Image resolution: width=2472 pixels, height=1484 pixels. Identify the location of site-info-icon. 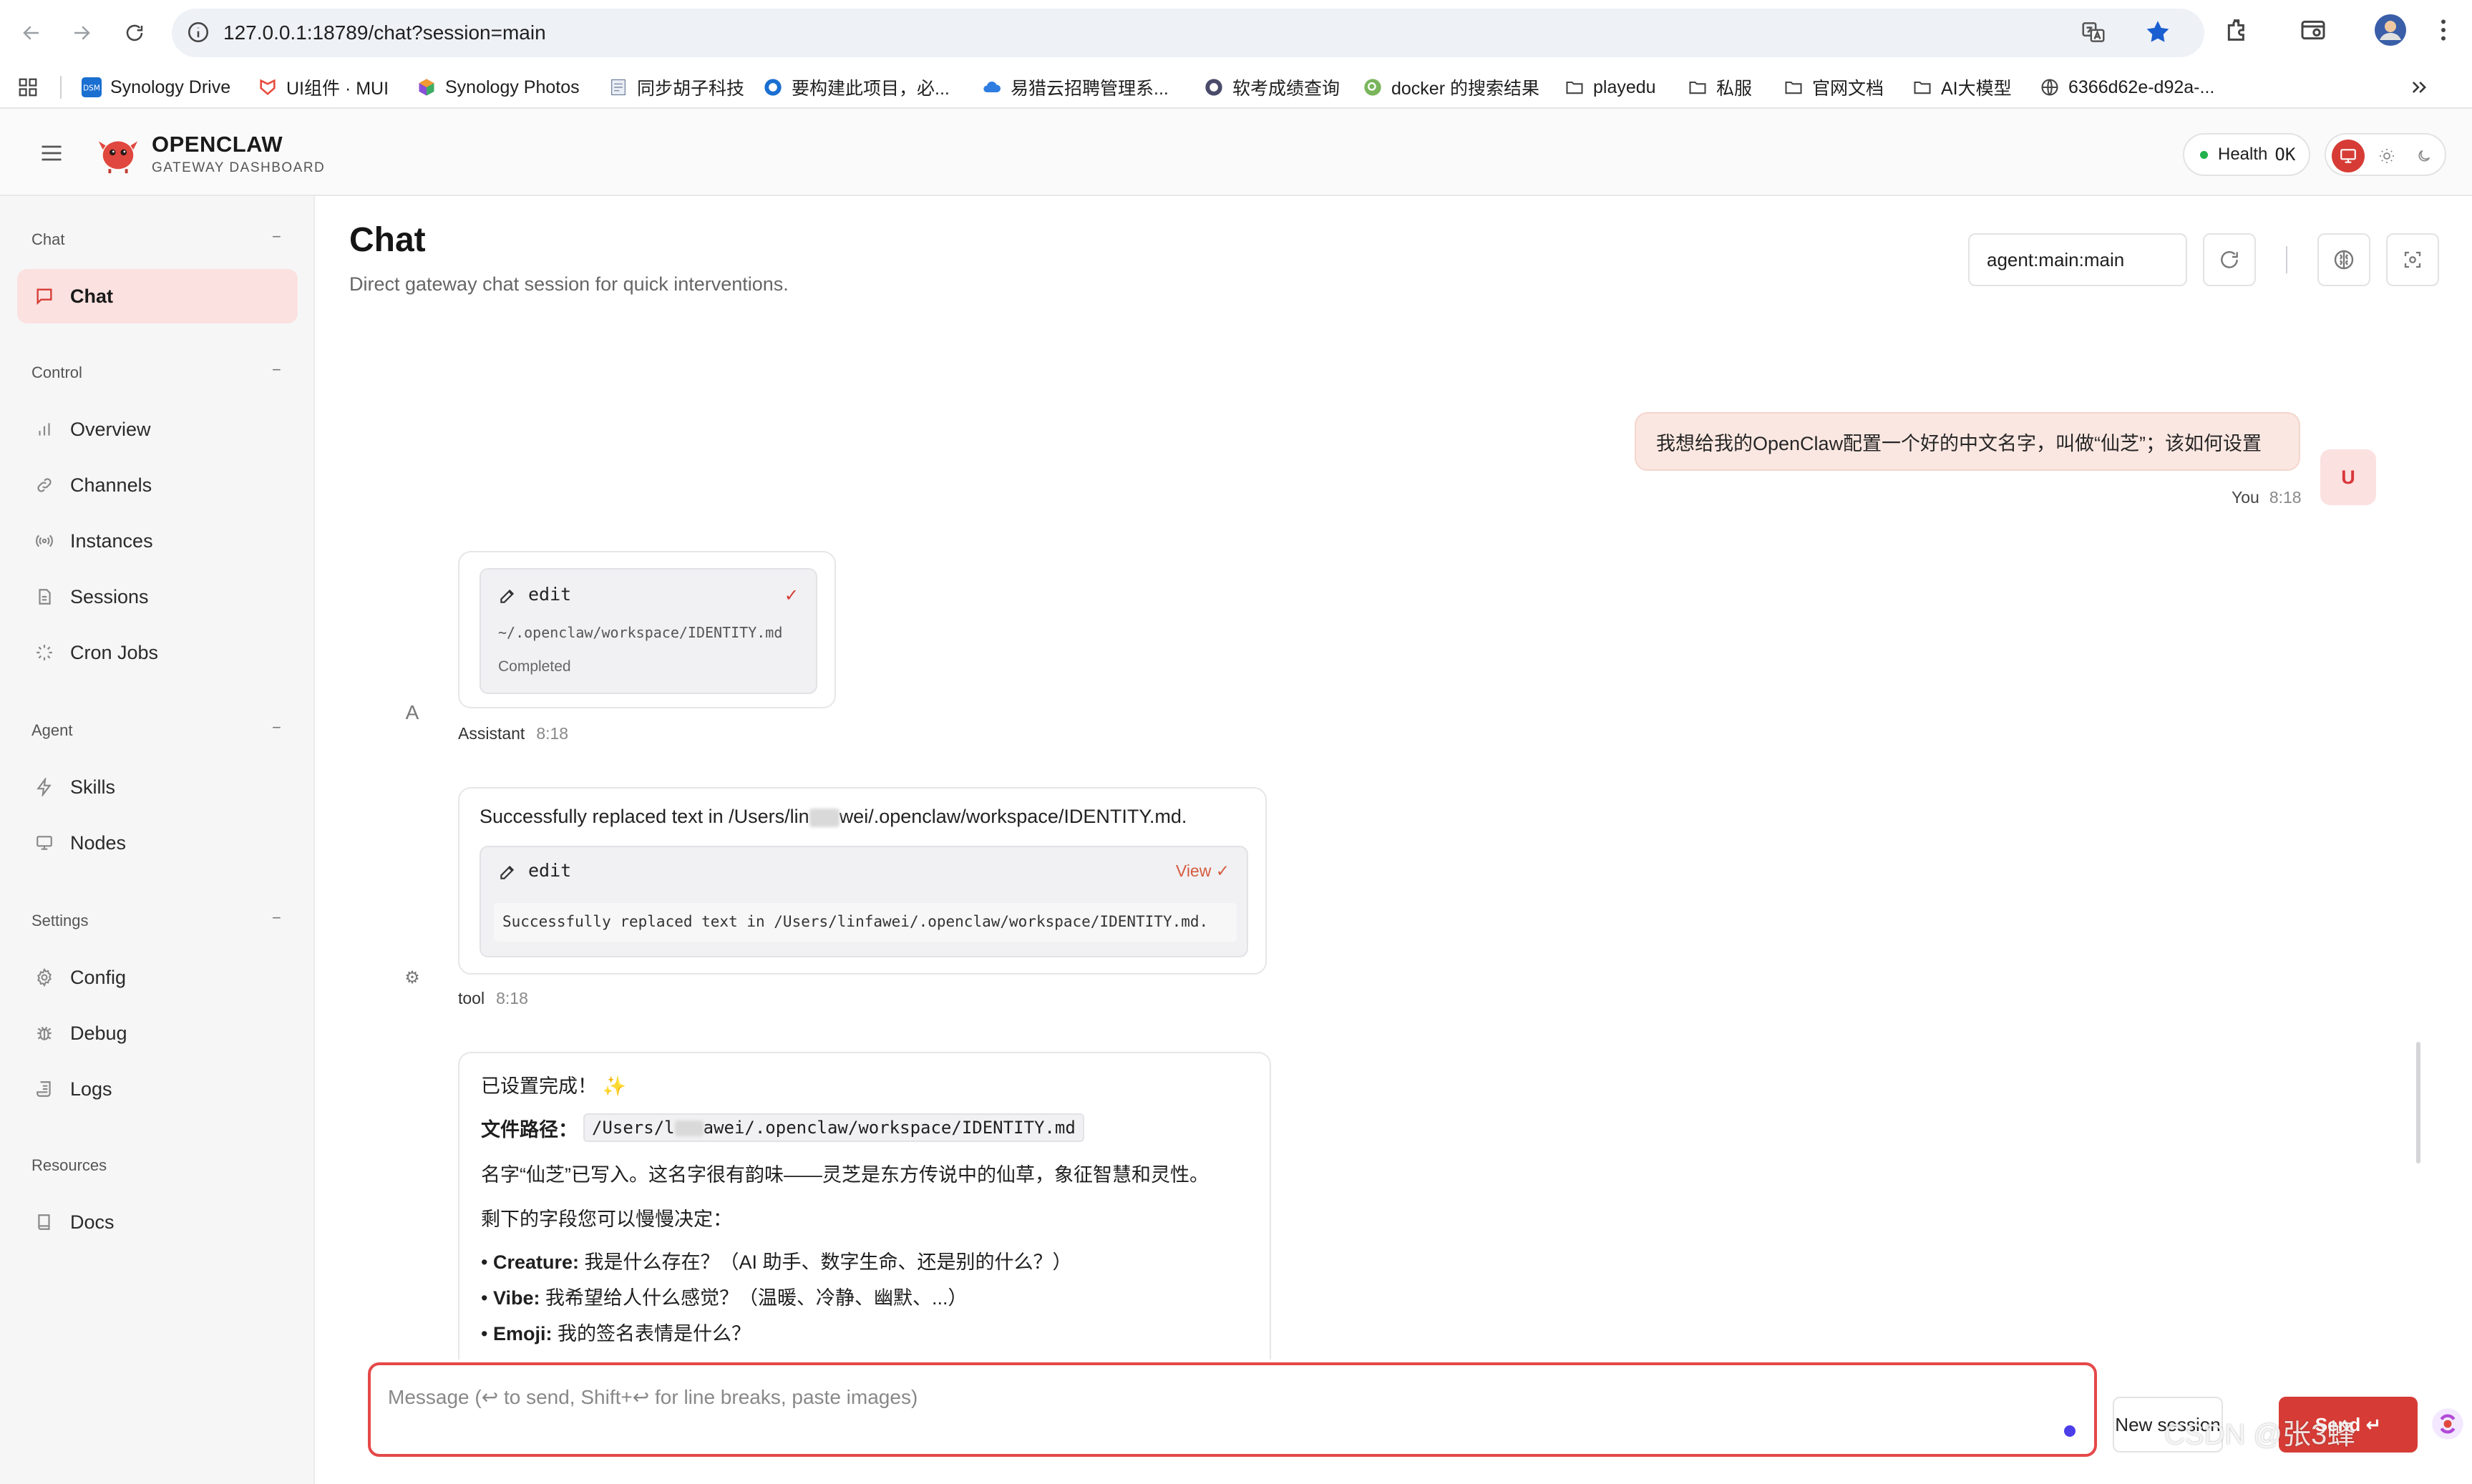
(198, 32).